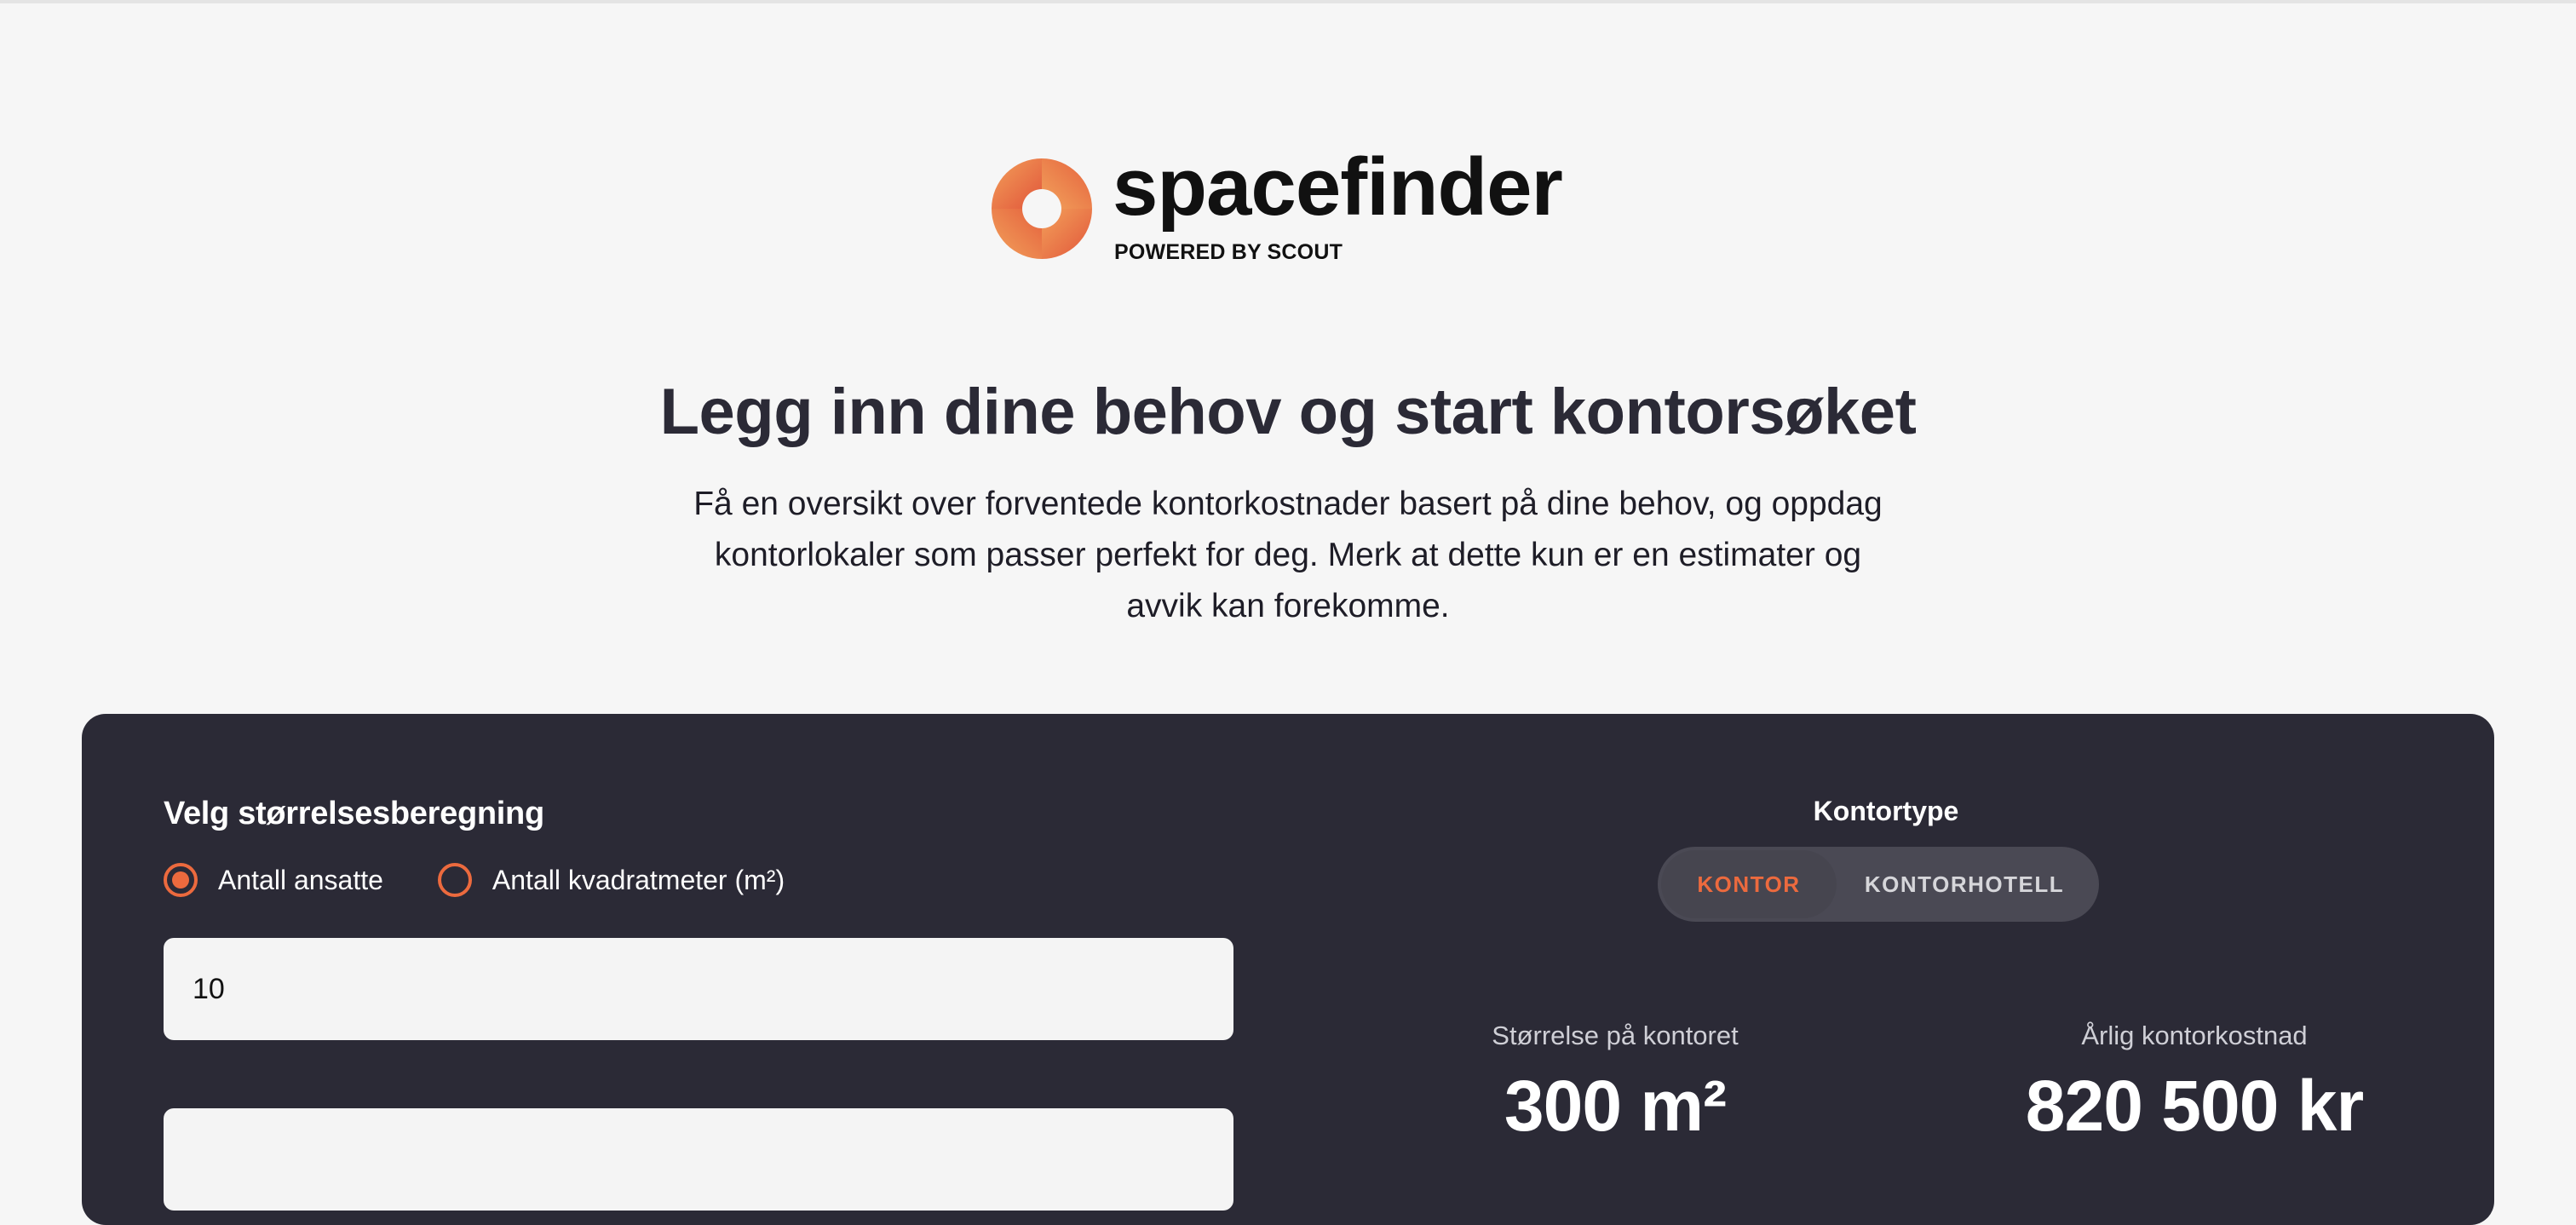 This screenshot has width=2576, height=1225. What do you see at coordinates (1615, 1035) in the screenshot?
I see `office-size-label: Størrelse på kontoret` at bounding box center [1615, 1035].